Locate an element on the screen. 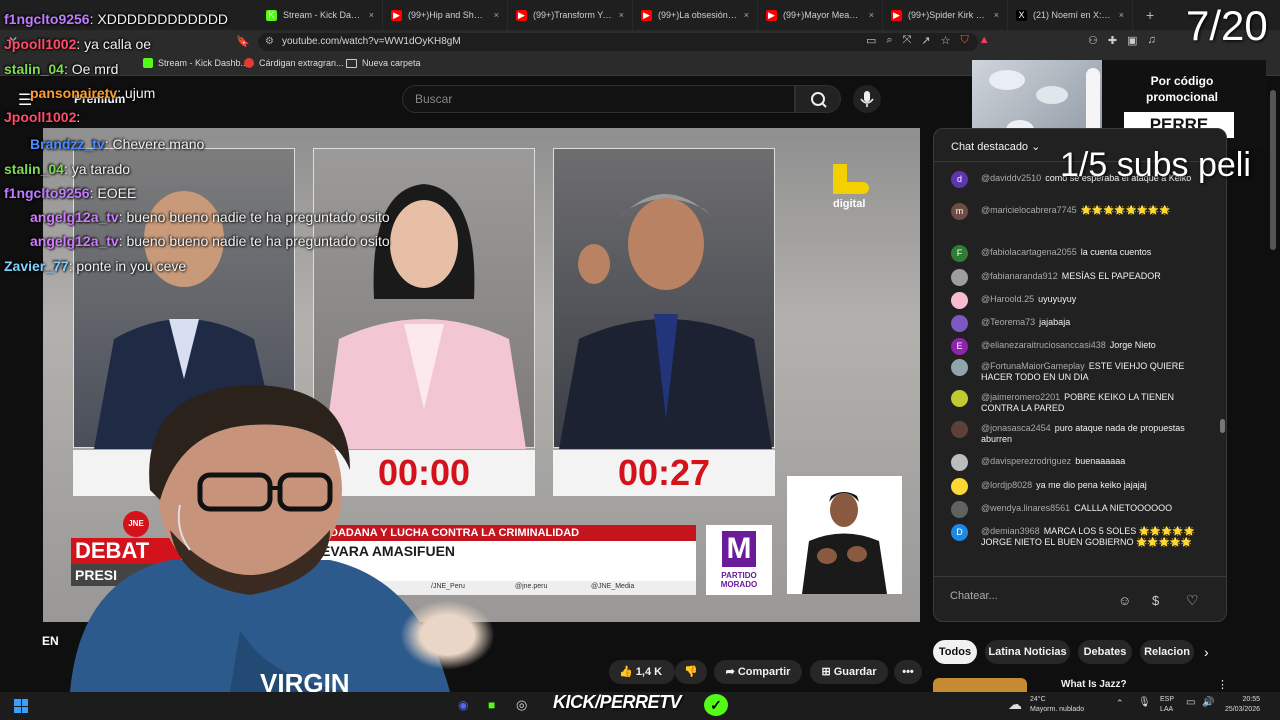 The image size is (1280, 720). like-button: 👍 1,4 K is located at coordinates (642, 672).